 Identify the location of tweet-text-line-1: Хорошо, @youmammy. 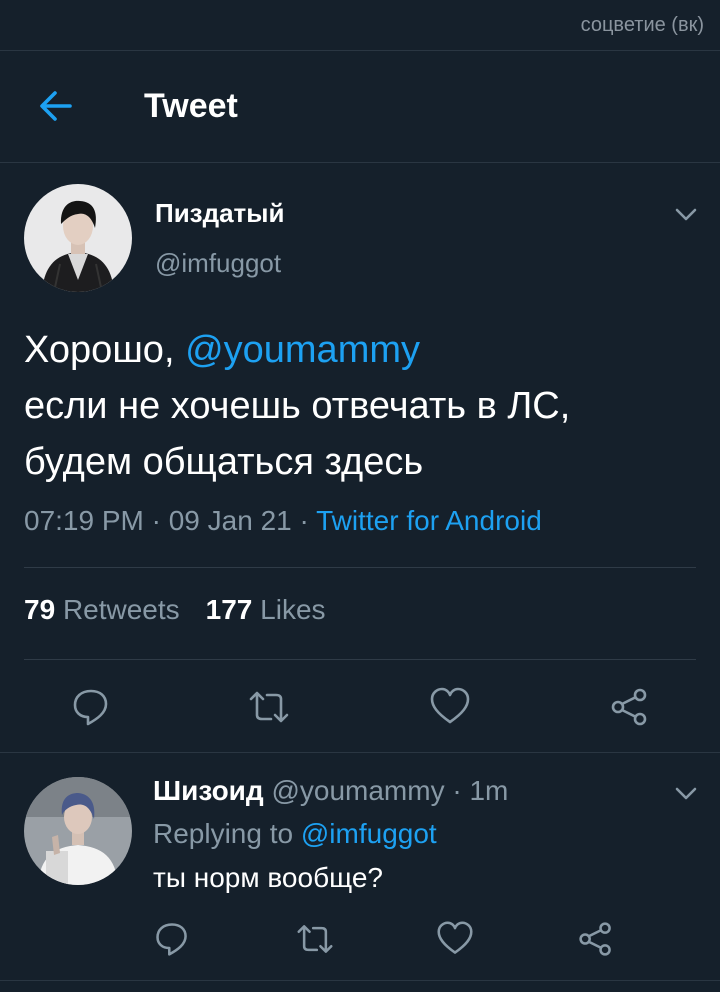
(364, 350).